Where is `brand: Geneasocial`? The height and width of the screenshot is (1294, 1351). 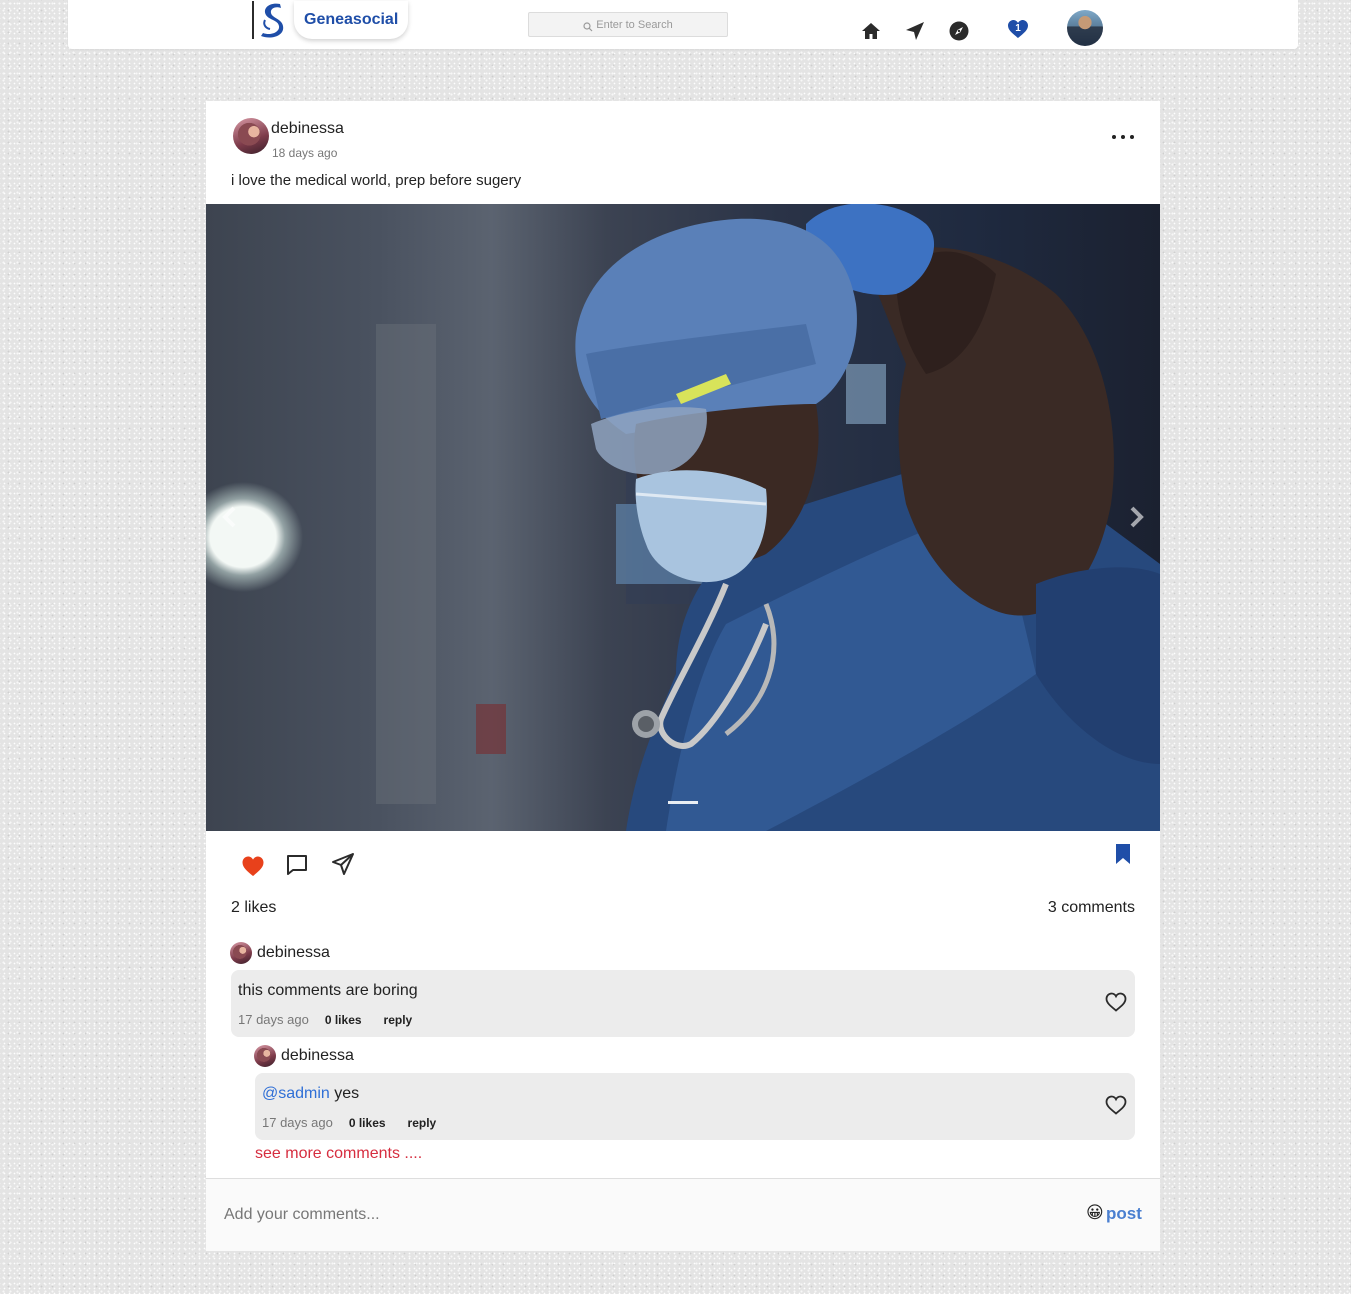
brand: Geneasocial is located at coordinates (330, 20).